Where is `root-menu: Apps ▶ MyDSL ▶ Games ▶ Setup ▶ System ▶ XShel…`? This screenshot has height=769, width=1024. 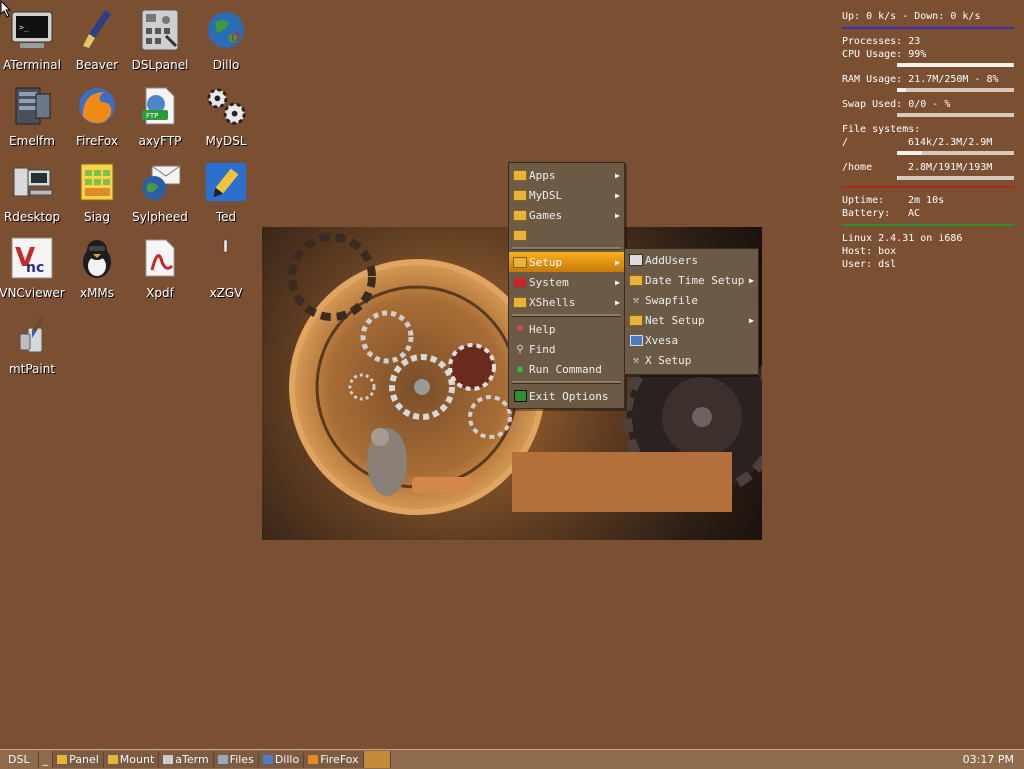 root-menu: Apps ▶ MyDSL ▶ Games ▶ Setup ▶ System ▶ XShel… is located at coordinates (566, 285).